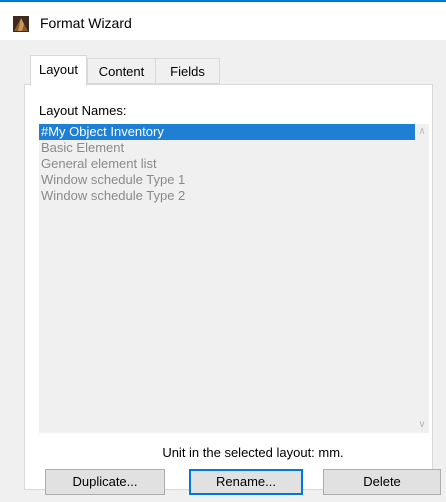  I want to click on tab-content: Content, so click(121, 71).